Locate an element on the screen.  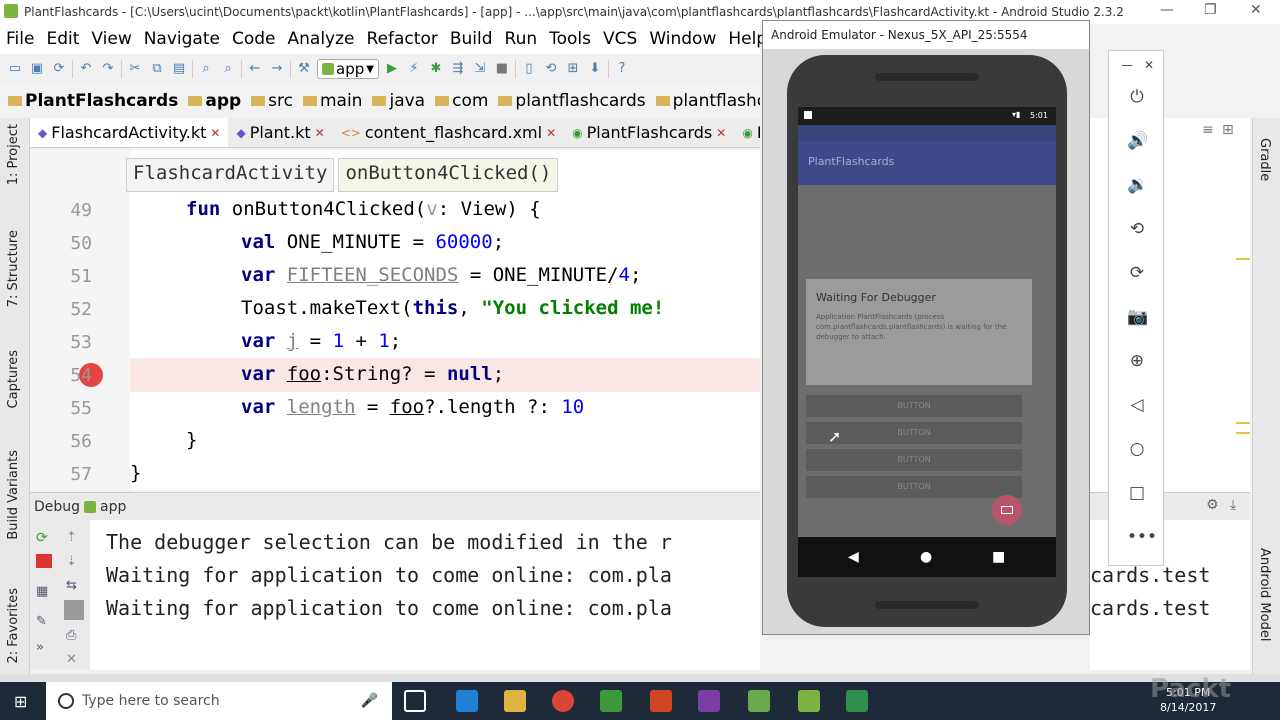
restore-icon: ❐ is located at coordinates (1210, 10).